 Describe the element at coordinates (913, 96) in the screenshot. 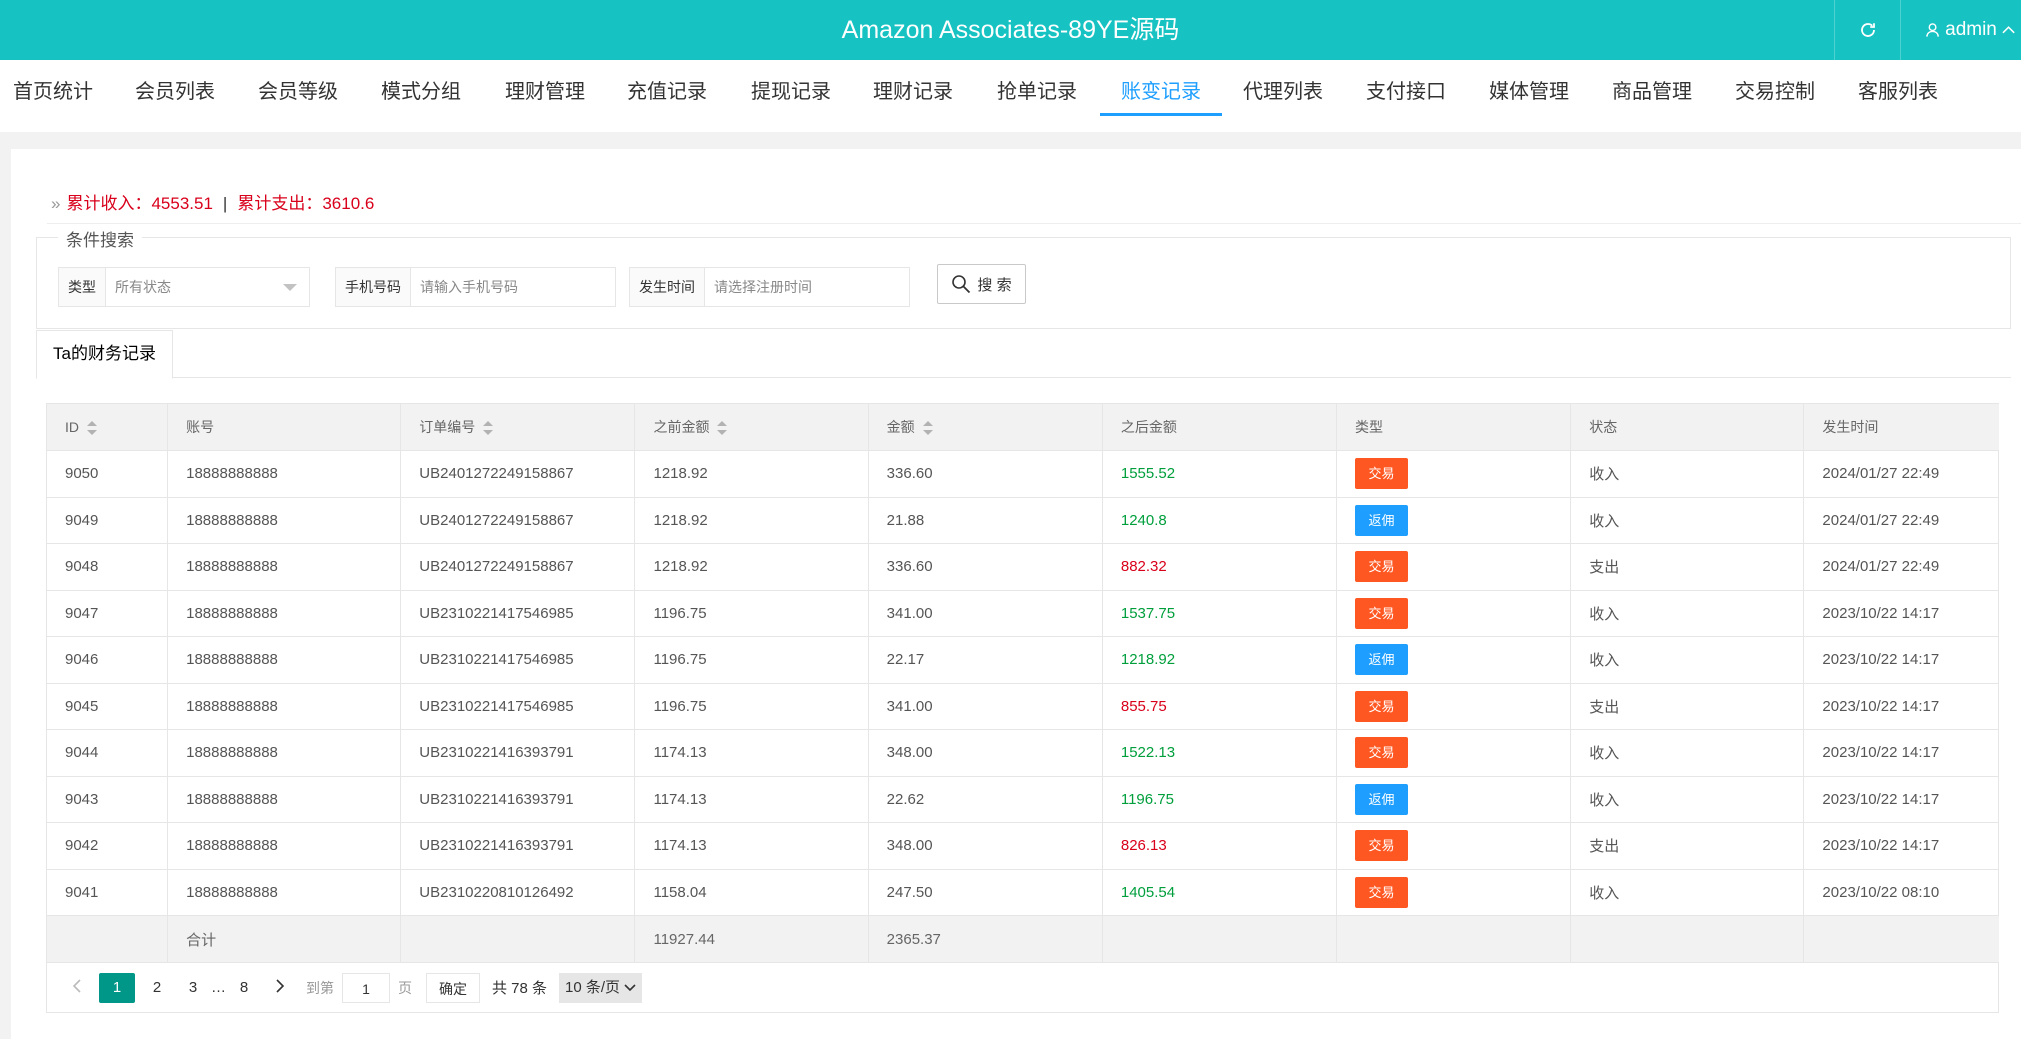

I see `nav-item-finance-records: 理财记录` at that location.